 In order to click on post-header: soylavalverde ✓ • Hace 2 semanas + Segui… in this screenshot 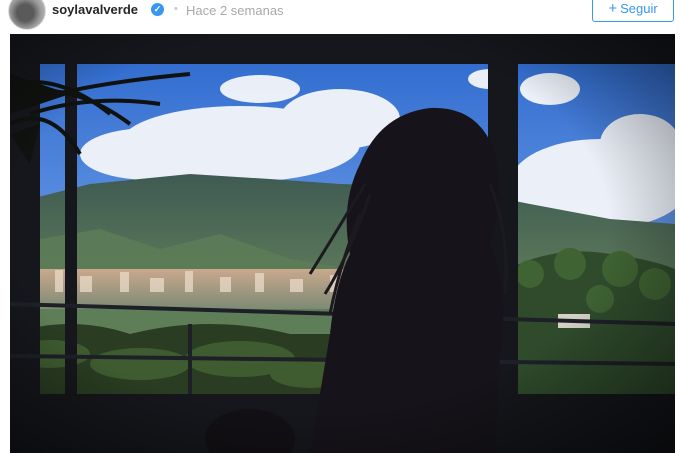, I will do `click(340, 17)`.